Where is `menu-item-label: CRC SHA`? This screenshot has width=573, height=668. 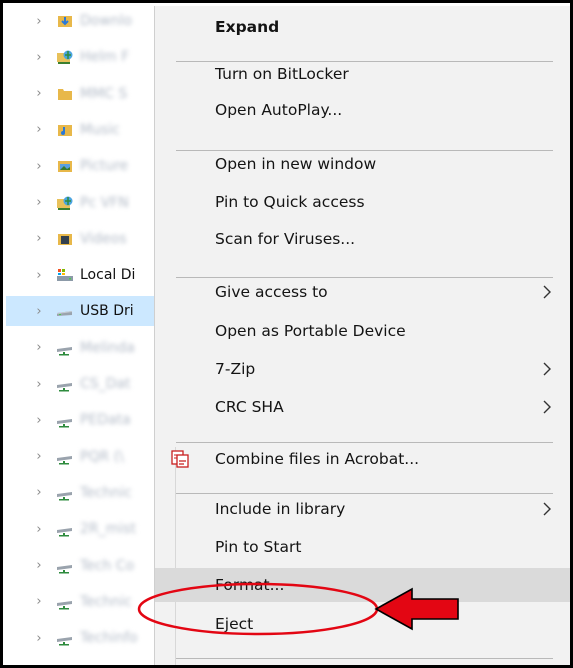 menu-item-label: CRC SHA is located at coordinates (249, 407).